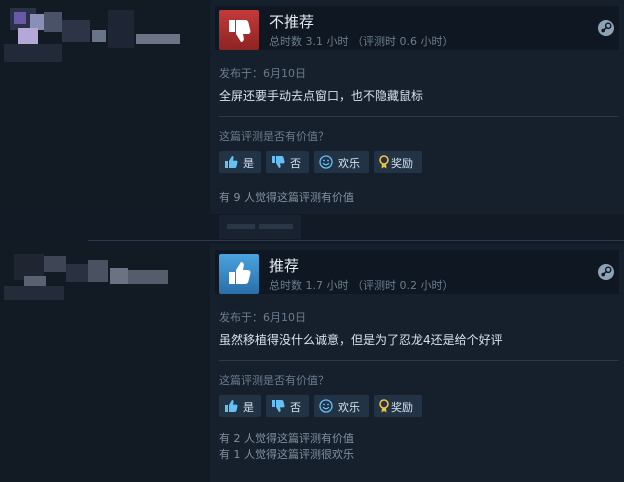 The width and height of the screenshot is (624, 482). I want to click on playtime-hours: 总时数 3.1 小时 （评测时 0.6 小时）, so click(361, 41).